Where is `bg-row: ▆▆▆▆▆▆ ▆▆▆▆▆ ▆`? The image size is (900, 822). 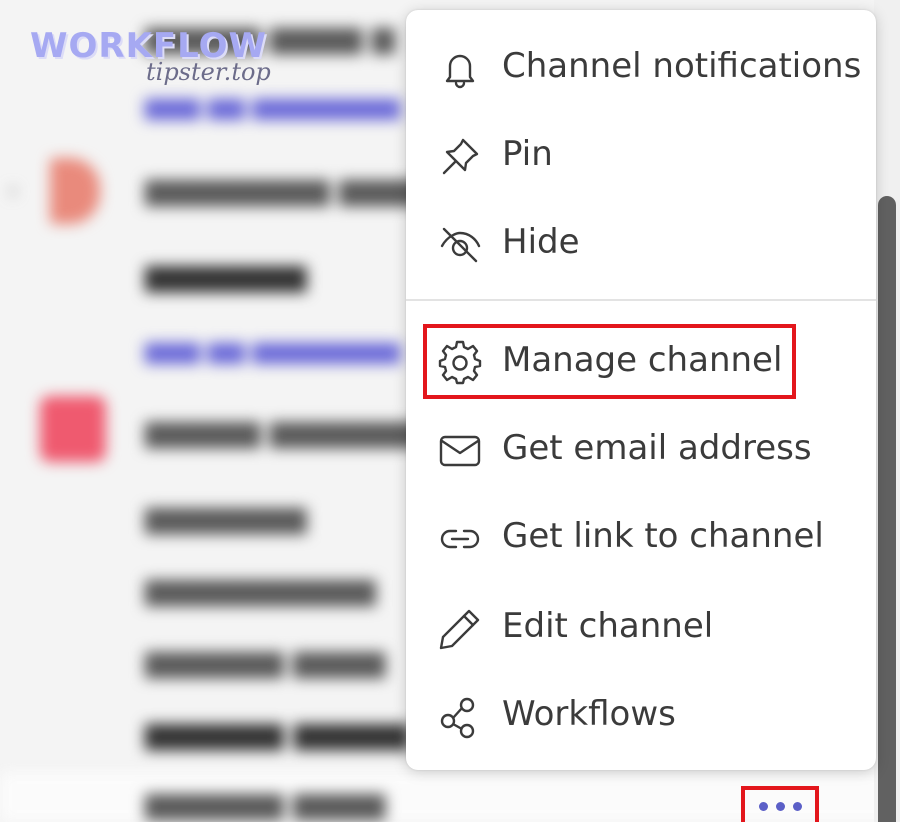 bg-row: ▆▆▆▆▆▆ ▆▆▆▆▆ ▆ is located at coordinates (294, 733).